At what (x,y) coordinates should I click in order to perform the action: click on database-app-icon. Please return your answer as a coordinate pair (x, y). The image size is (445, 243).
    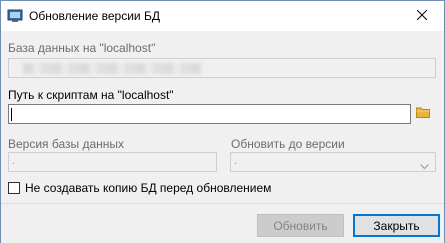
    Looking at the image, I should click on (15, 16).